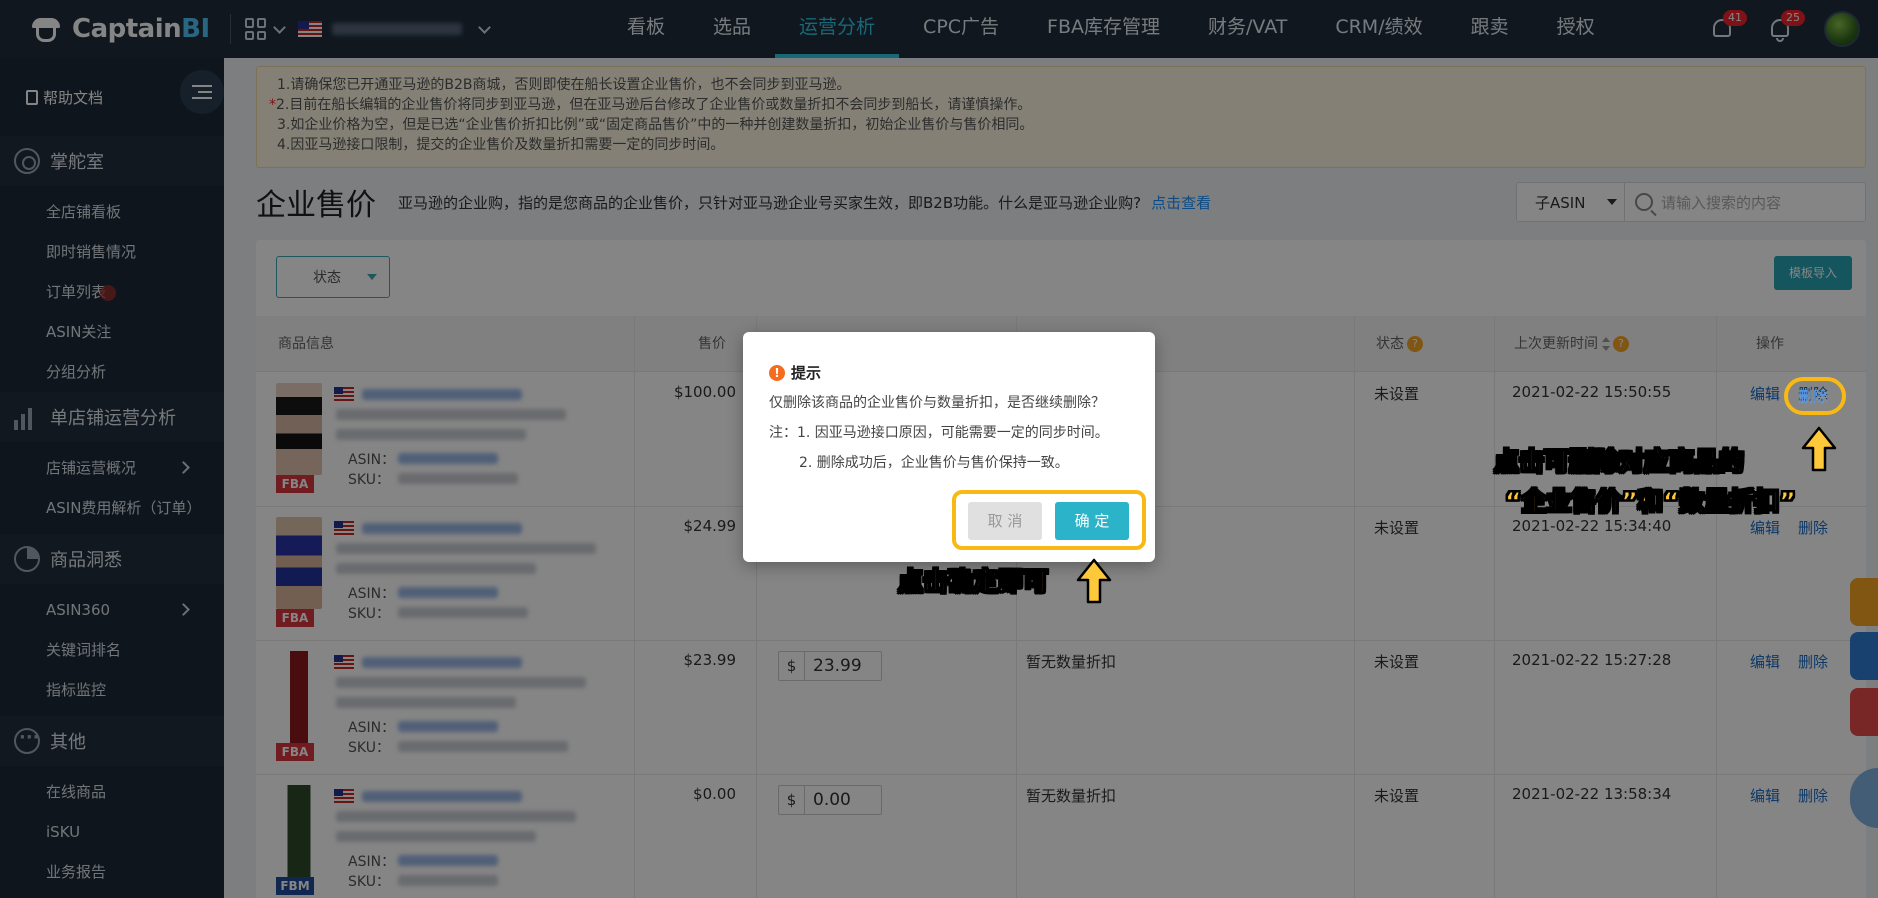 The height and width of the screenshot is (898, 1878). I want to click on dialog-note: 注：1. 因亚马逊接口原因，可能需要一定的同步时间。, so click(939, 433).